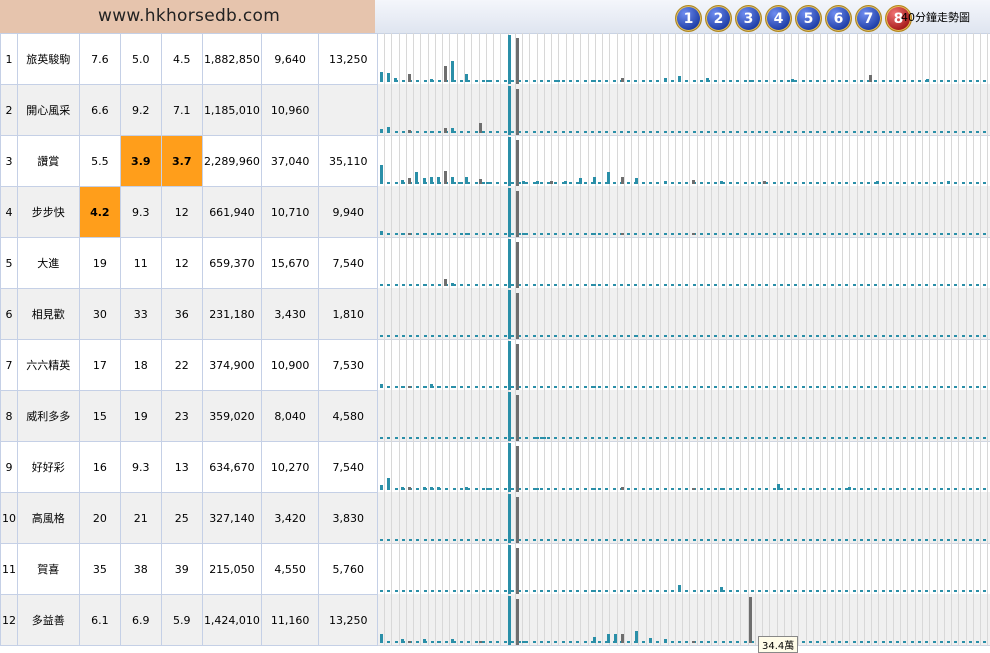 The width and height of the screenshot is (990, 653). Describe the element at coordinates (48, 416) in the screenshot. I see `horse-name: 威利多多` at that location.